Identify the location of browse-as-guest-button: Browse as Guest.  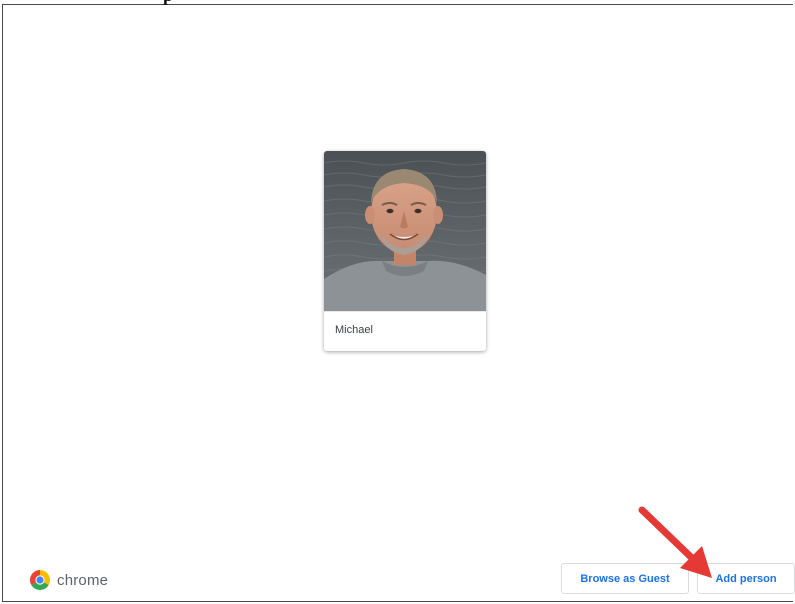
(625, 578).